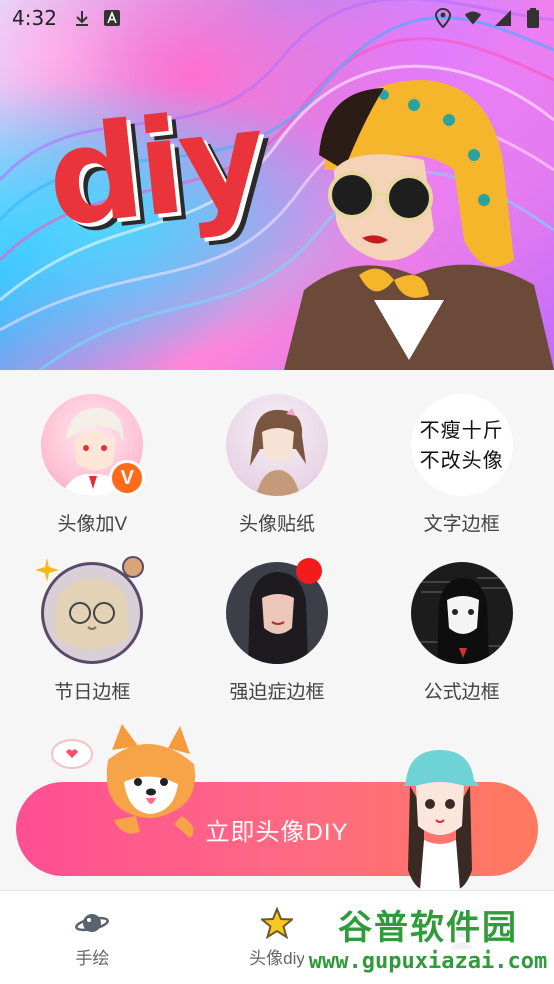 This screenshot has width=554, height=984. Describe the element at coordinates (155, 169) in the screenshot. I see `hero-diy-title: diy` at that location.